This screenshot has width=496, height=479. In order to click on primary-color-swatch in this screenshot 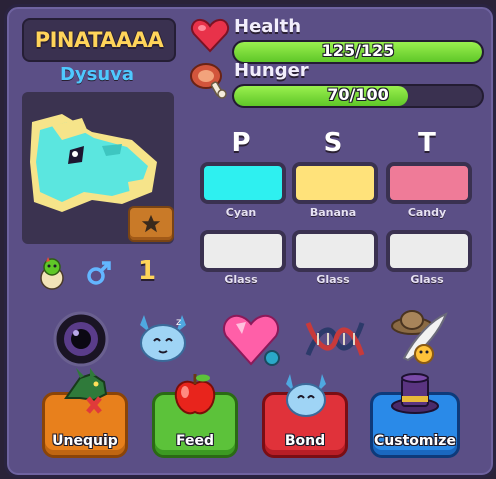, I will do `click(243, 183)`.